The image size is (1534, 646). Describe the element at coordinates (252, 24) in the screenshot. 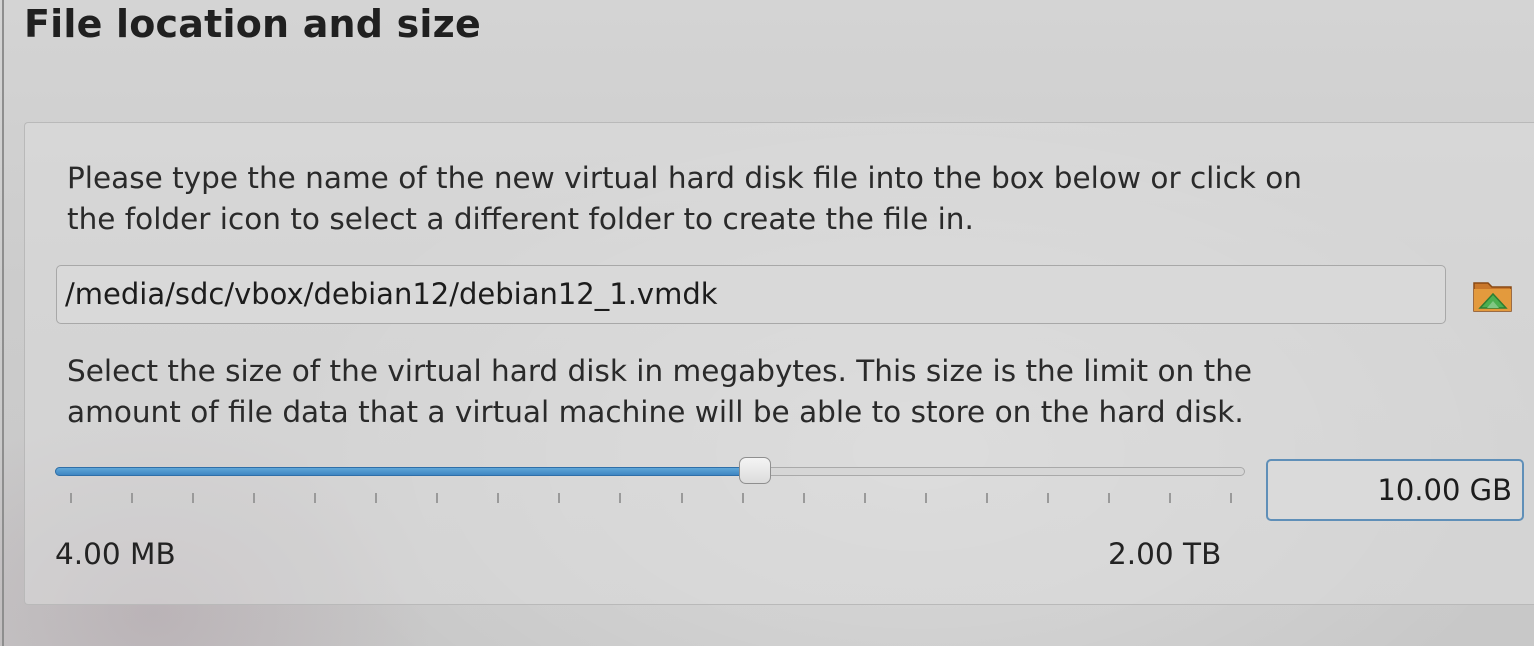

I see `page-title: File location and size` at that location.